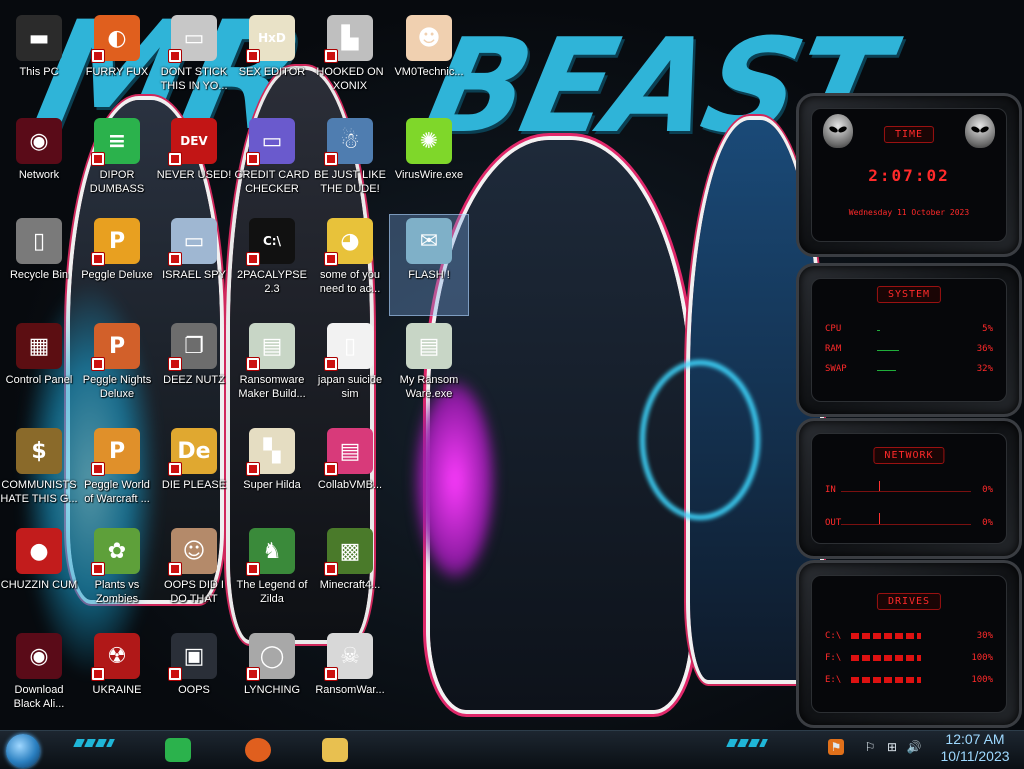  Describe the element at coordinates (429, 165) in the screenshot. I see `desktop-icon: ✺ VirusWire.exe` at that location.